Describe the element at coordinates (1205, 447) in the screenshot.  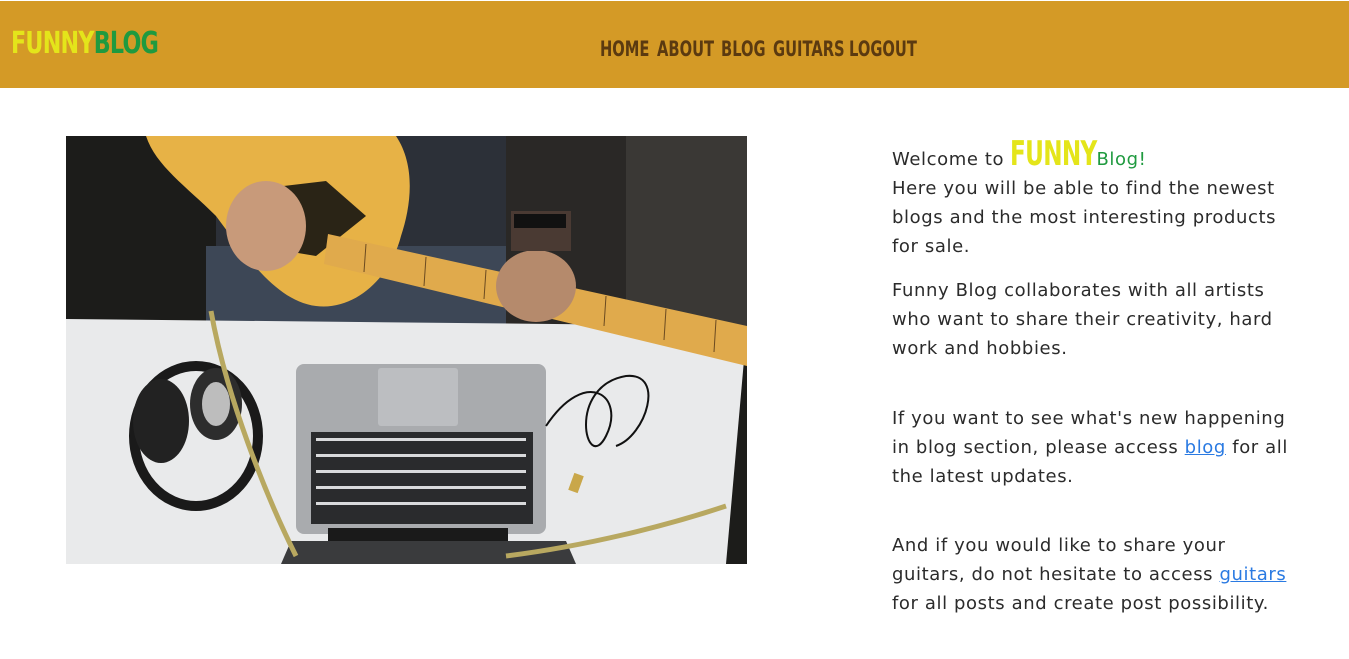
I see `blog-link: blog` at that location.